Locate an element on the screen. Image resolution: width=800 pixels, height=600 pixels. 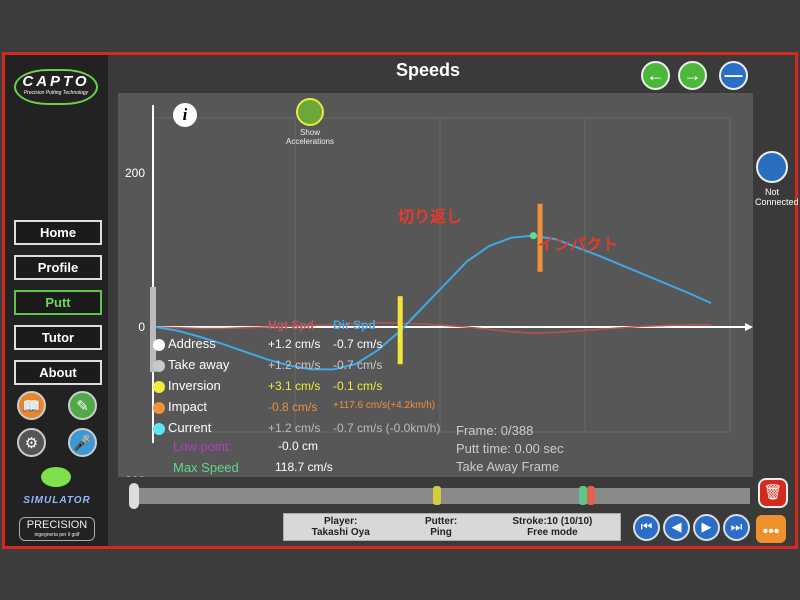
next-stroke-button: ▶ is located at coordinates (706, 527).